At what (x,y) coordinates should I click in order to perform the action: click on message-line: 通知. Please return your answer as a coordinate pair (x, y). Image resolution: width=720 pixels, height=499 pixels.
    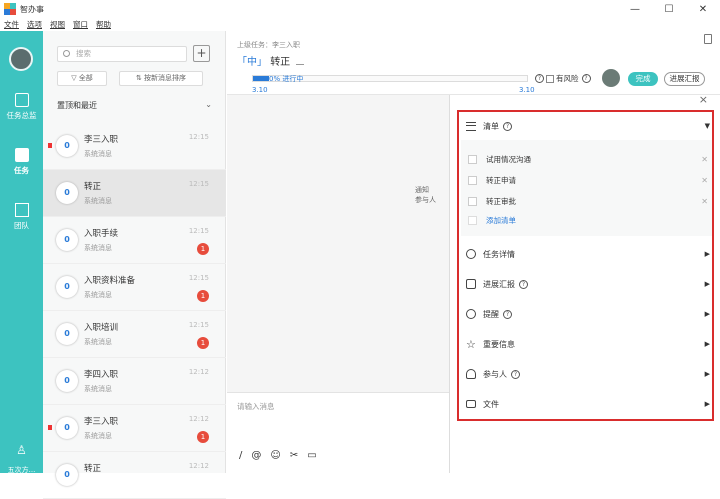
    Looking at the image, I should click on (422, 190).